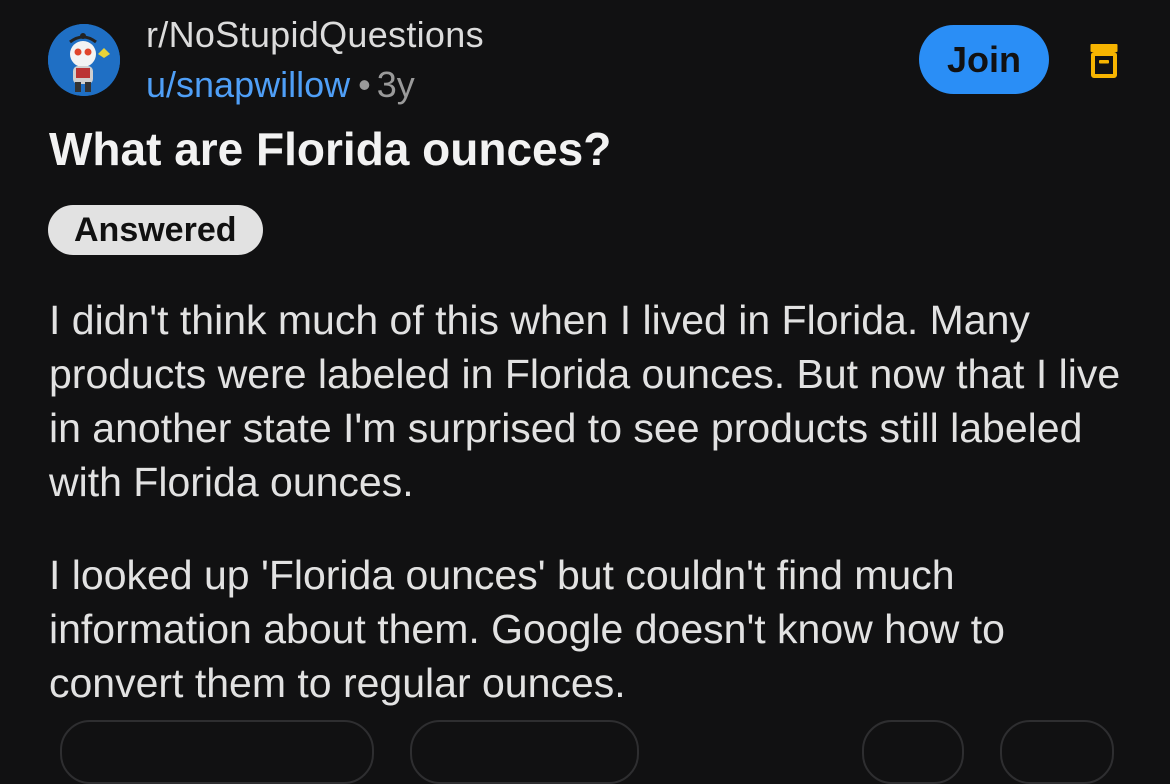  I want to click on post-meta: u/snapwillow • 3y, so click(280, 85).